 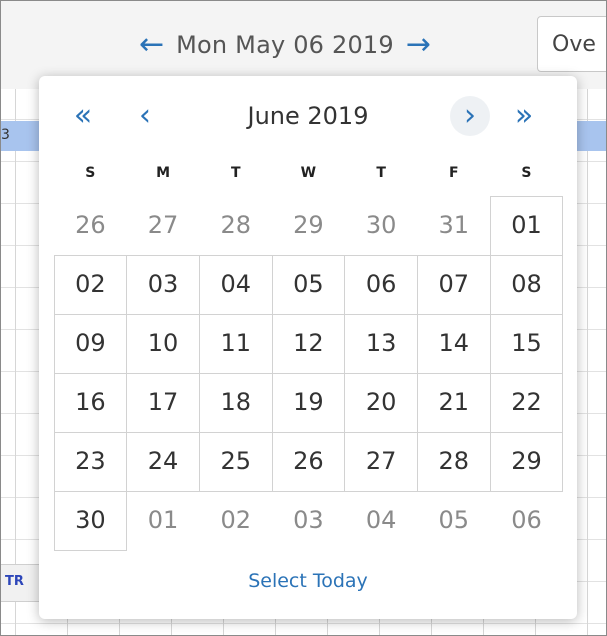 I want to click on calendar-day: 15, so click(x=526, y=343).